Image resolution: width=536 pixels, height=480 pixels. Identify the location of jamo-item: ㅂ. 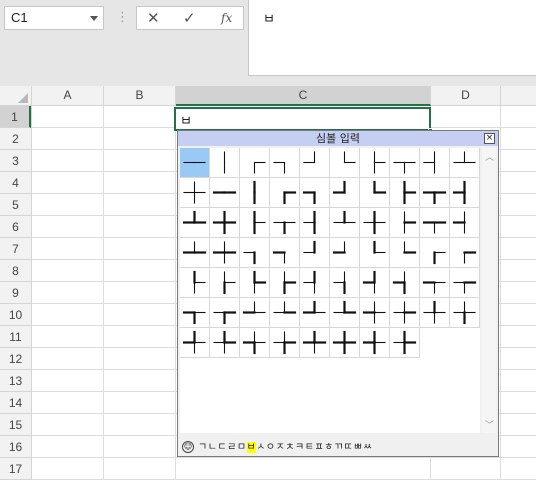
(251, 447).